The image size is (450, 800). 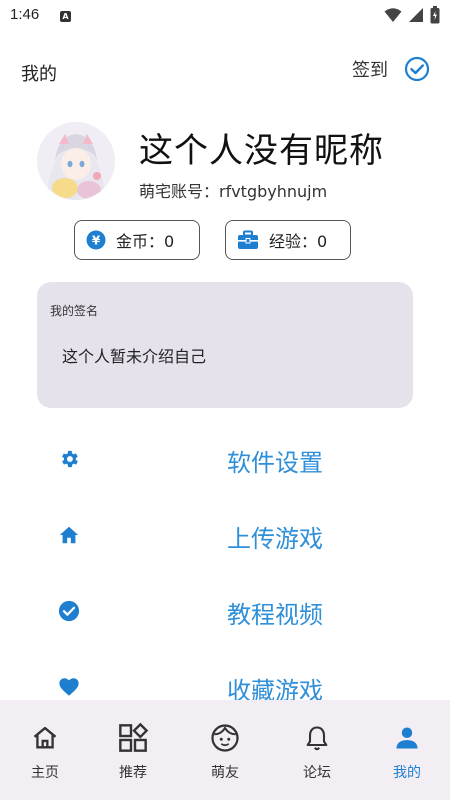 What do you see at coordinates (407, 773) in the screenshot?
I see `nav-label-mine: 我的` at bounding box center [407, 773].